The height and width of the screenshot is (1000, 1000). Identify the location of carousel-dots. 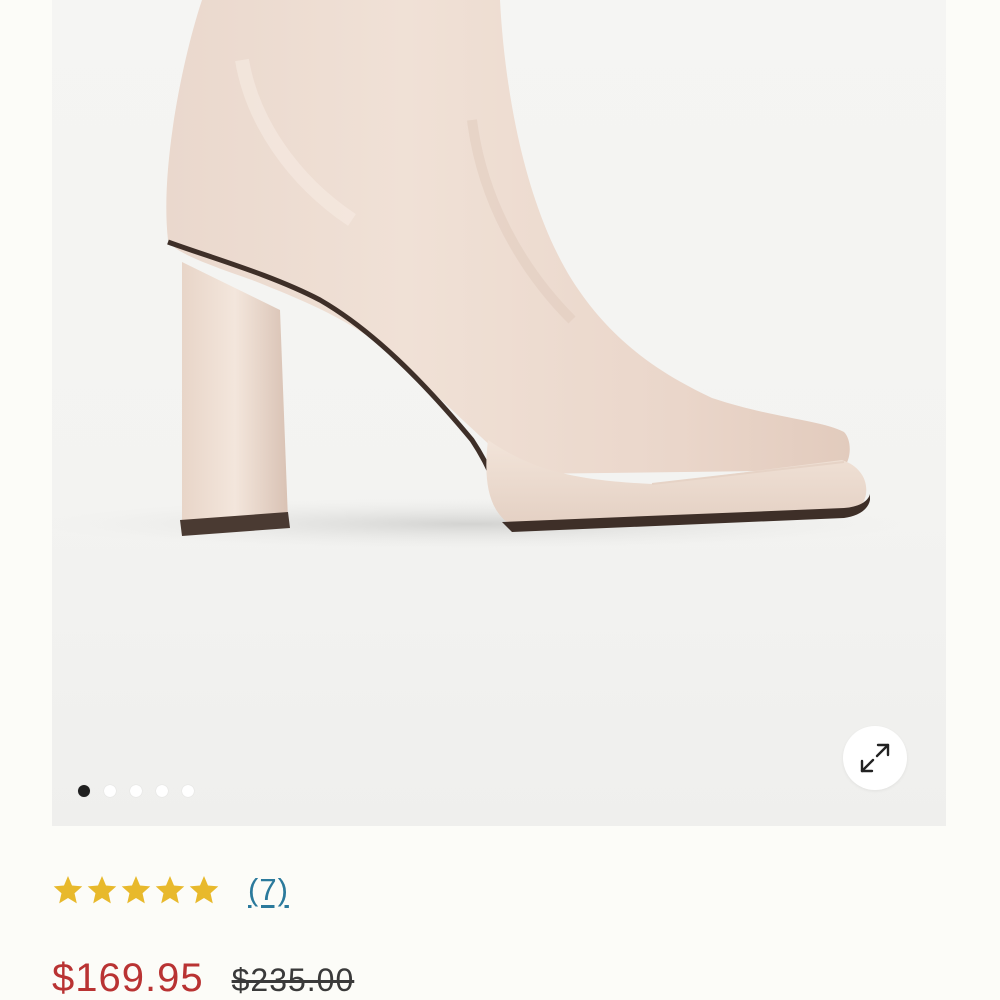
(136, 791).